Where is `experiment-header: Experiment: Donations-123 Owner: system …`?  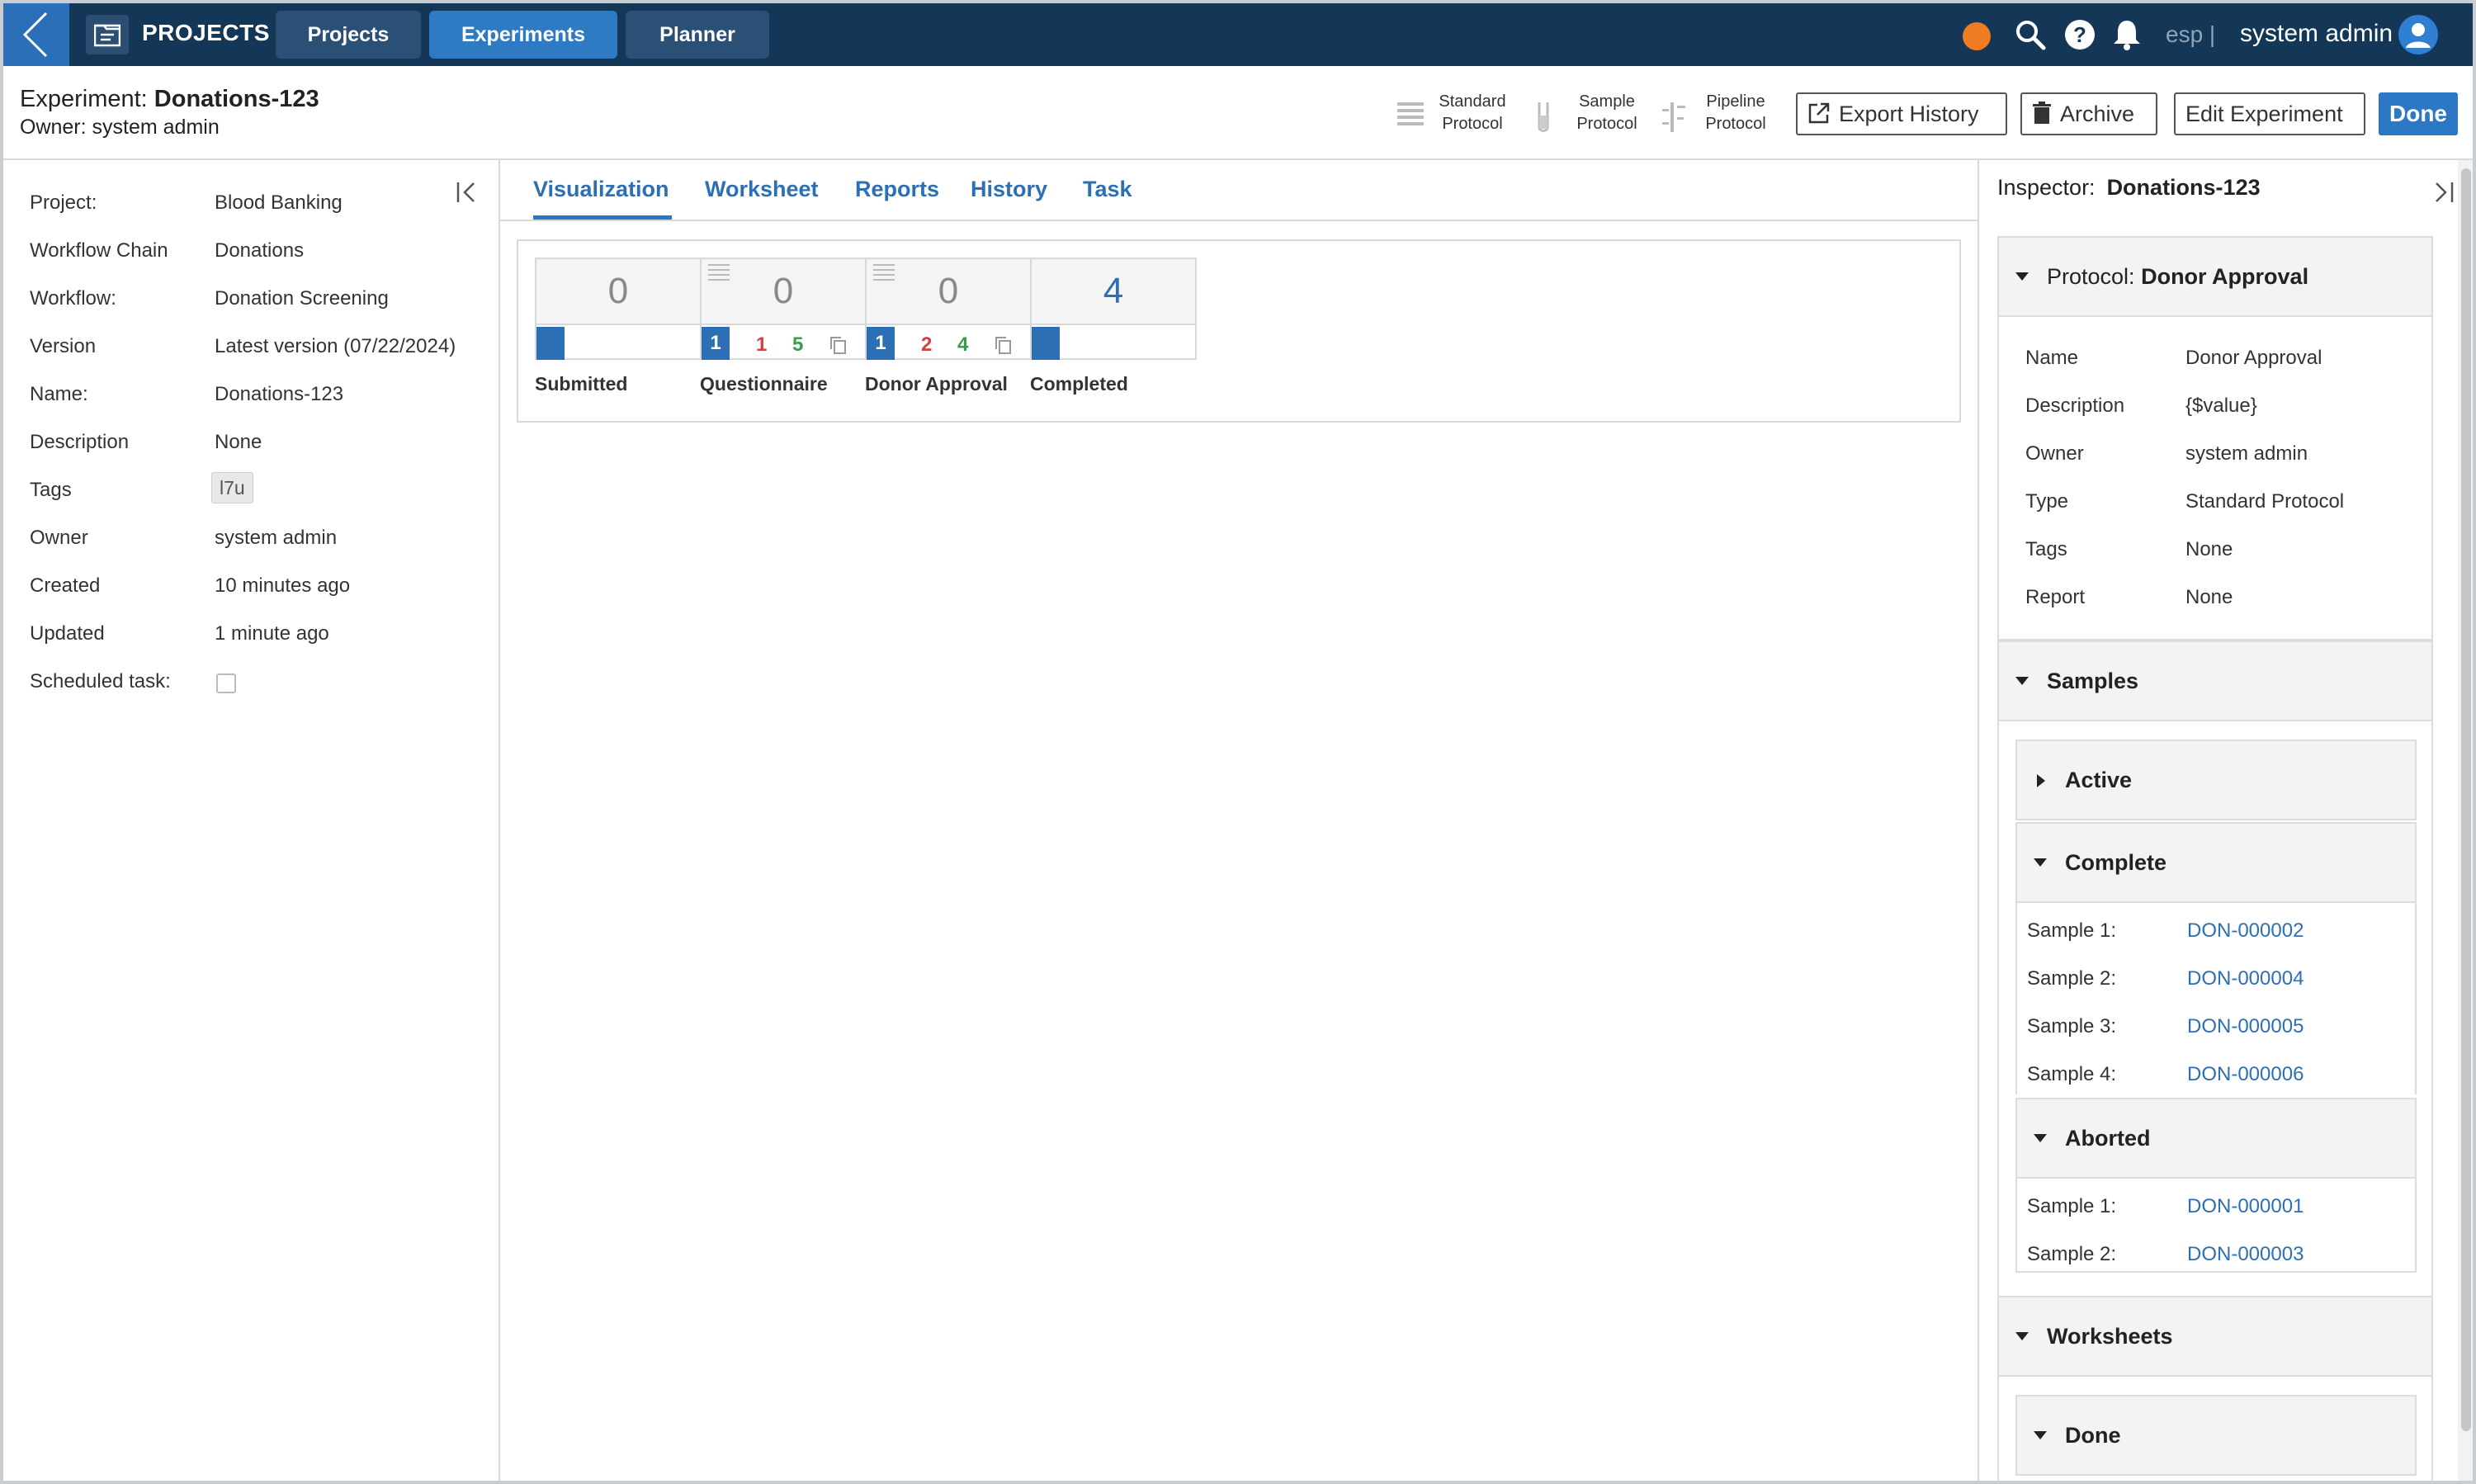
experiment-header: Experiment: Donations-123 Owner: system … is located at coordinates (1238, 113).